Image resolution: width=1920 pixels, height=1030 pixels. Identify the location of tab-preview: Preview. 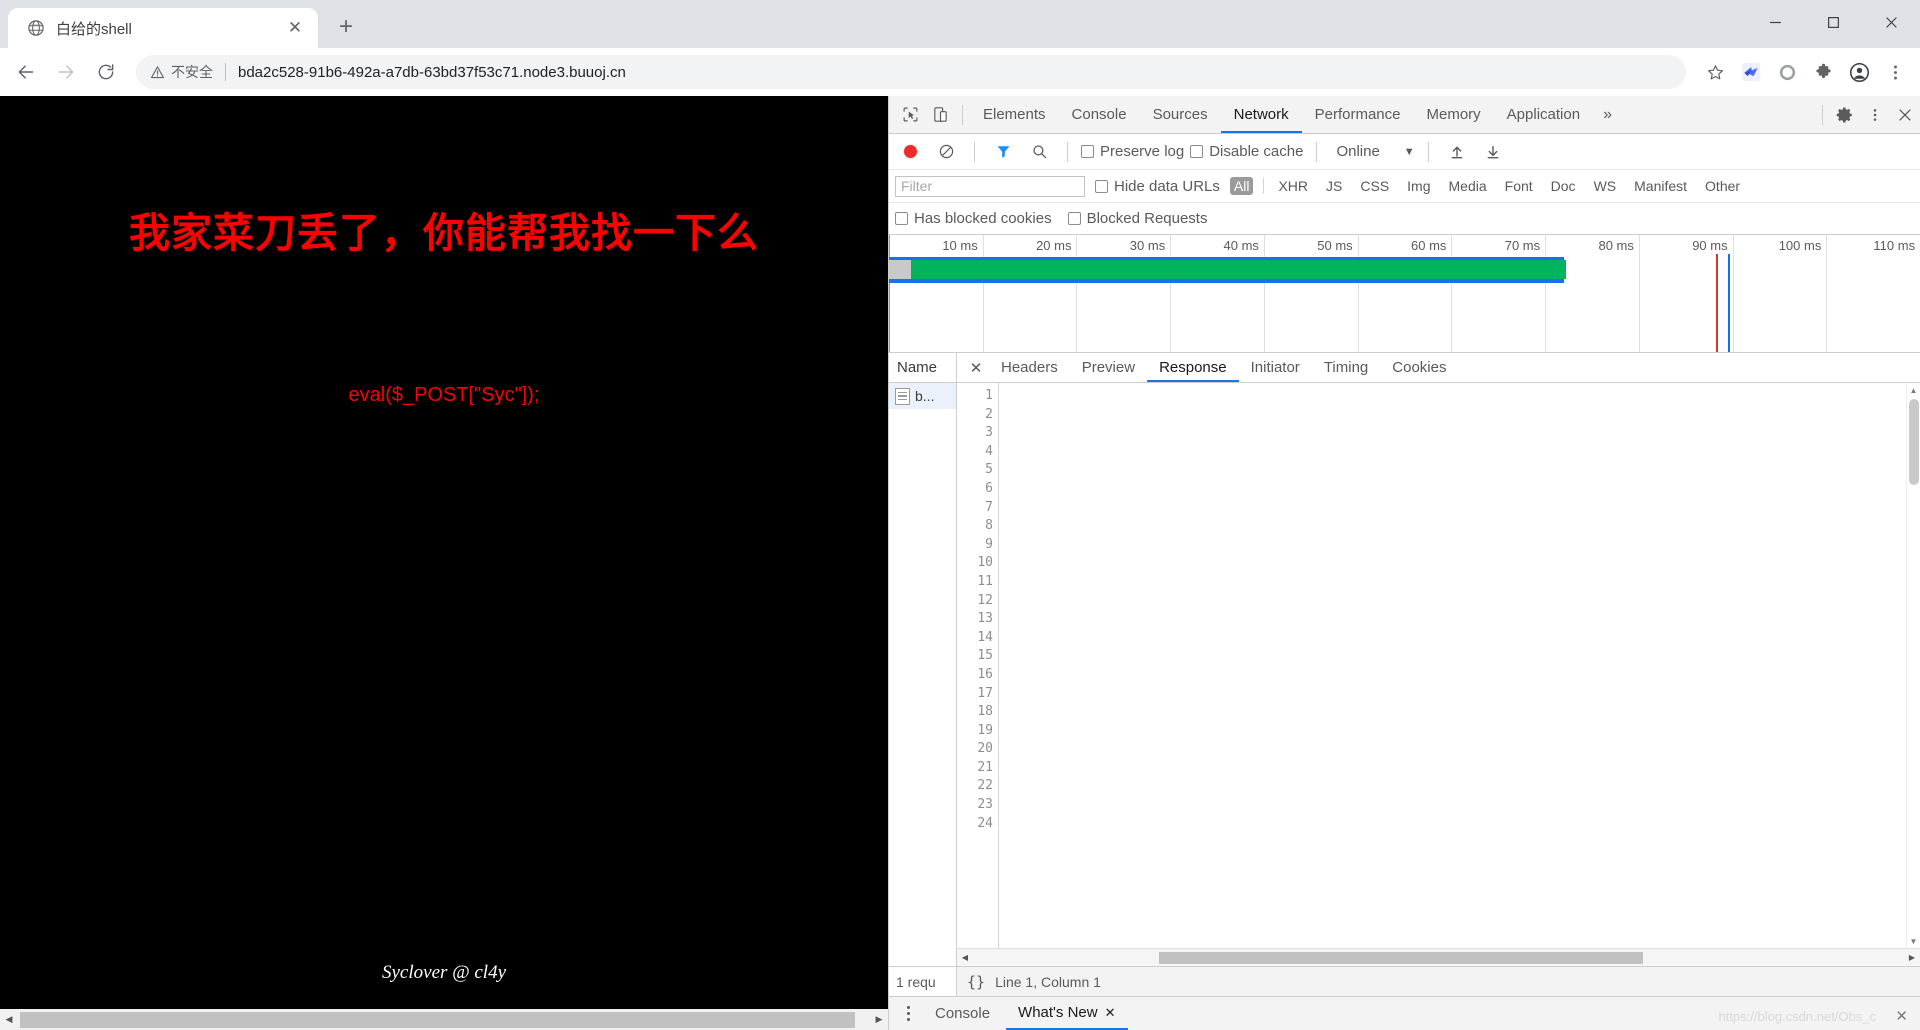
(1108, 367).